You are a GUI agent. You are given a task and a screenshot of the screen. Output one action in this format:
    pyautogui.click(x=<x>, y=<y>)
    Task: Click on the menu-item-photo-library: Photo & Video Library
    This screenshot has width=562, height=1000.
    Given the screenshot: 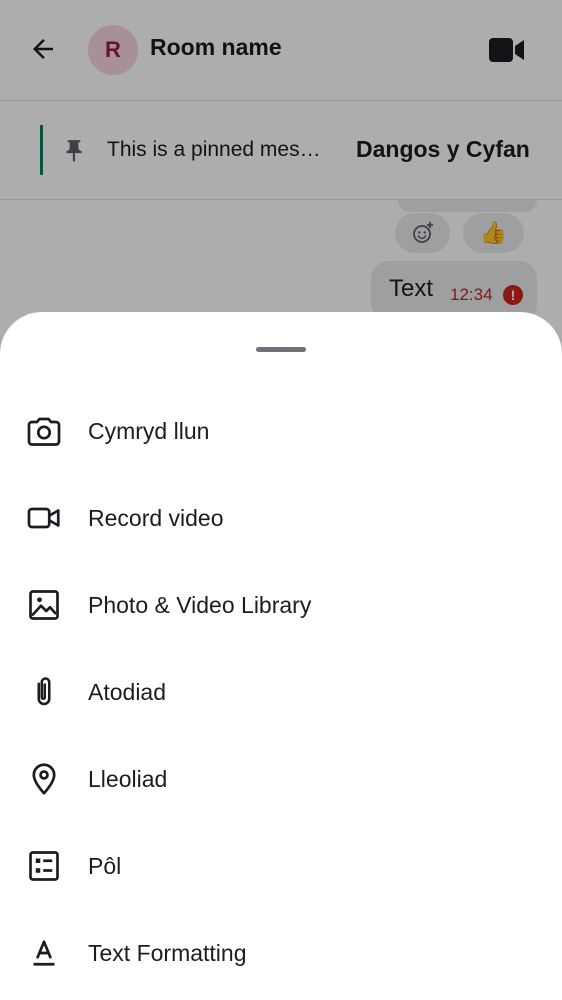 What is the action you would take?
    pyautogui.click(x=281, y=605)
    